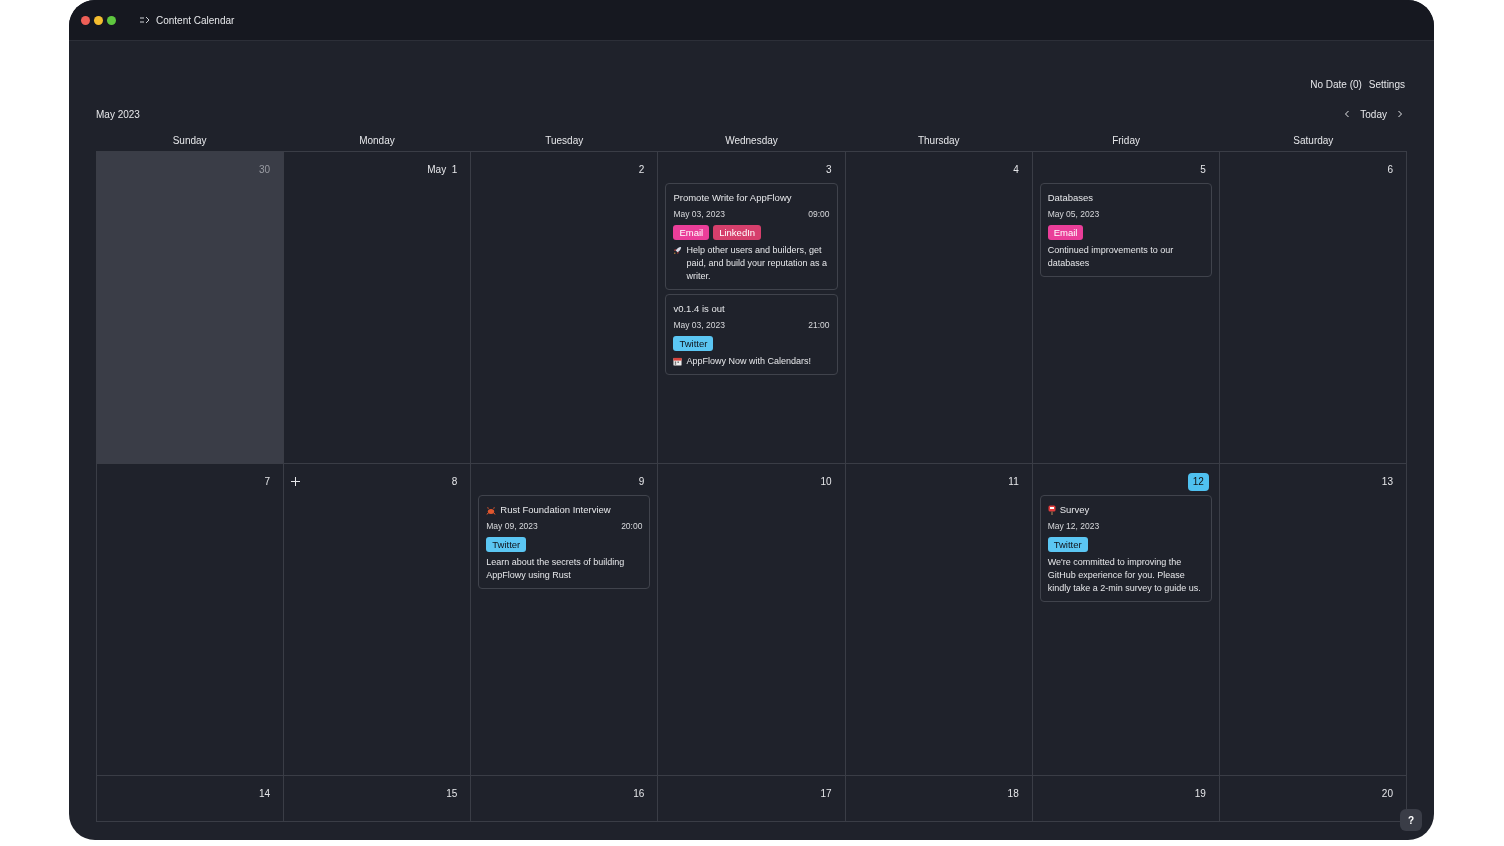 The image size is (1504, 846). What do you see at coordinates (512, 526) in the screenshot?
I see `event-date: May 09, 2023` at bounding box center [512, 526].